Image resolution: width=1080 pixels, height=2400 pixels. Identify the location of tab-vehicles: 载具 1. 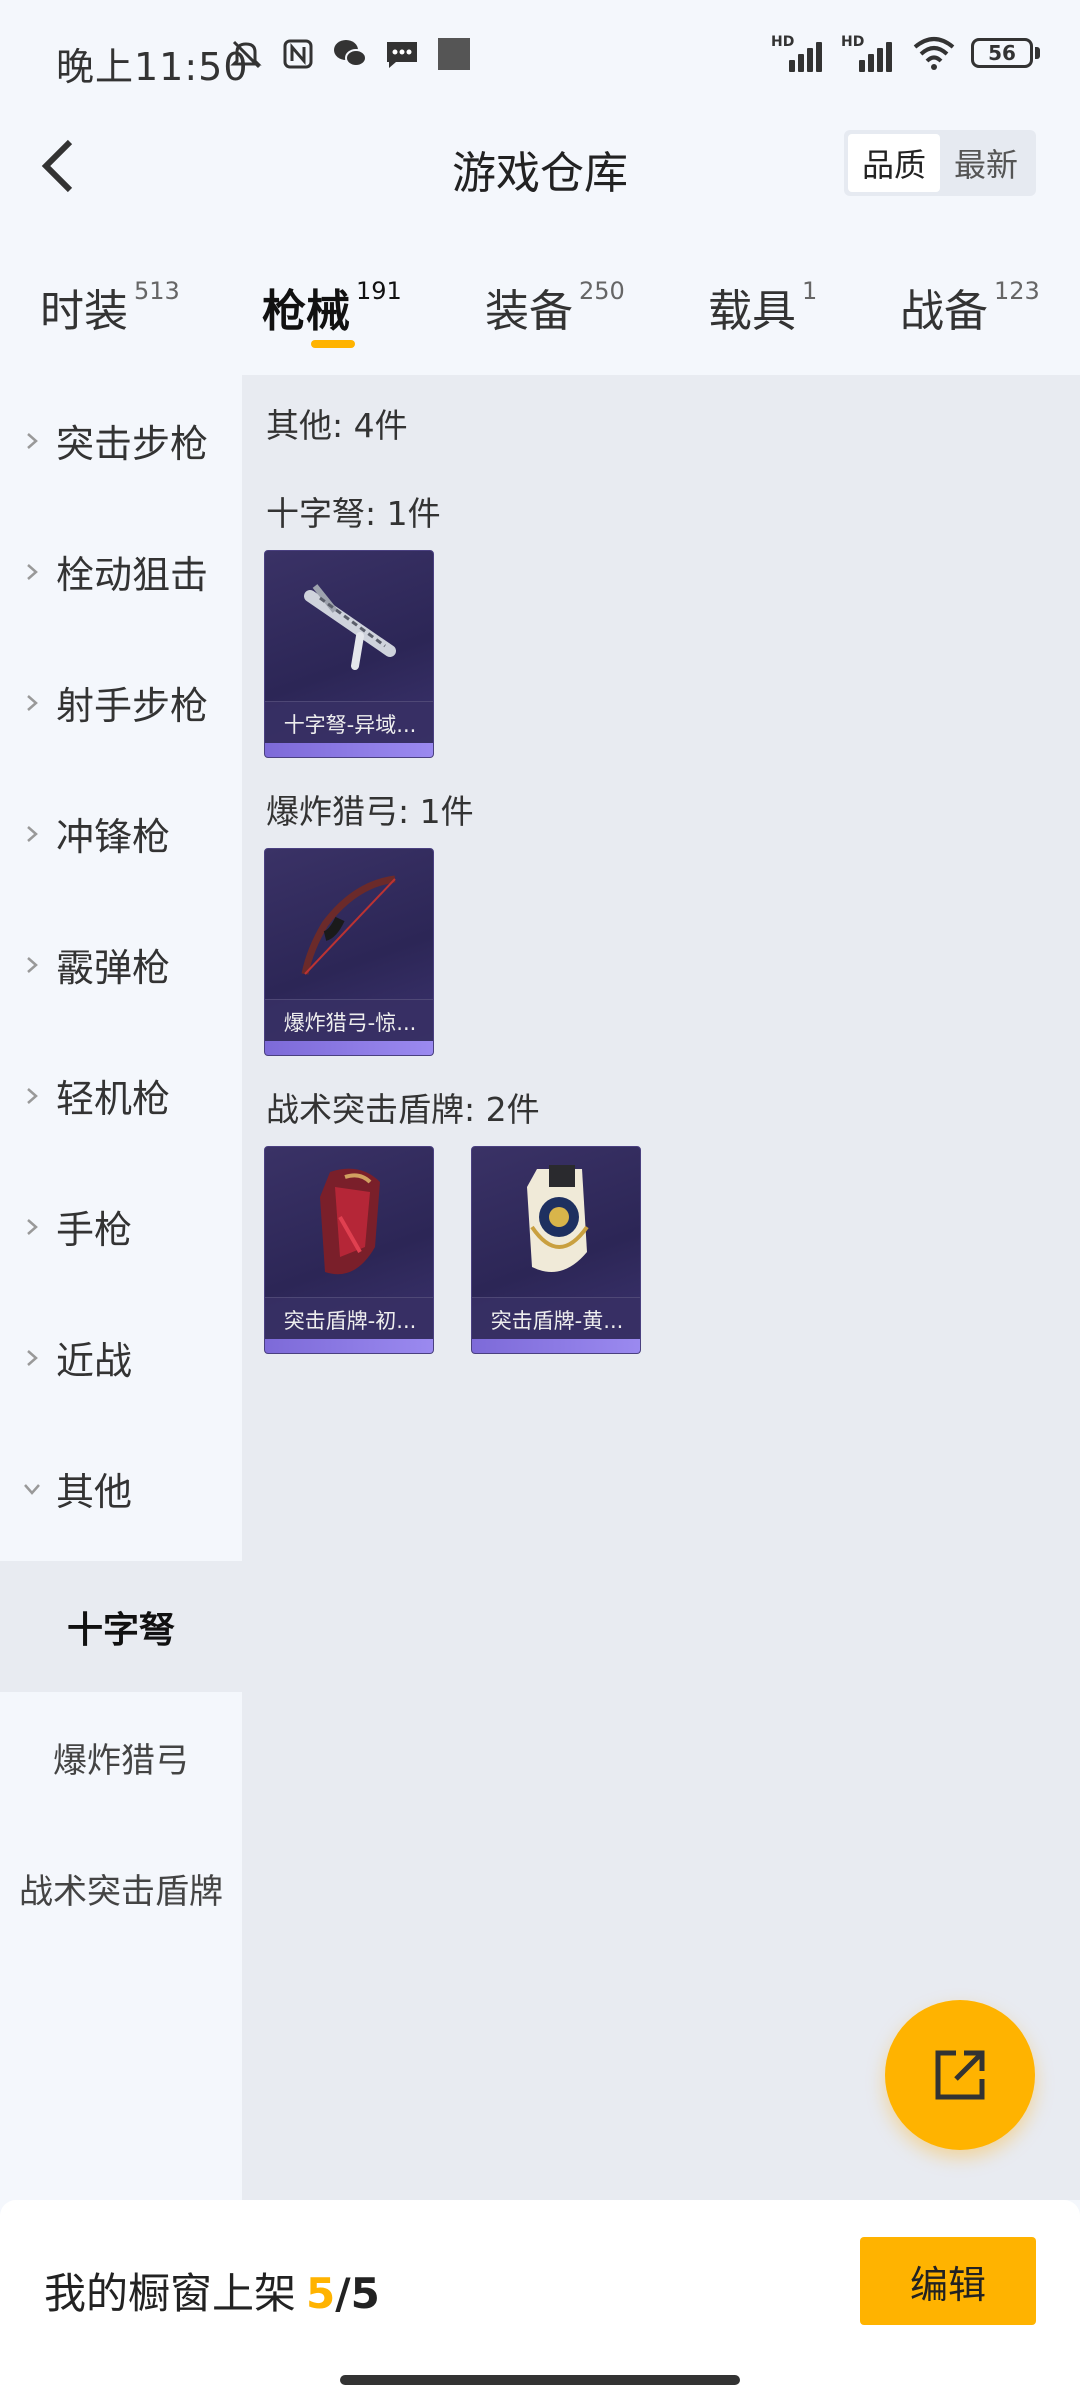
(762, 307).